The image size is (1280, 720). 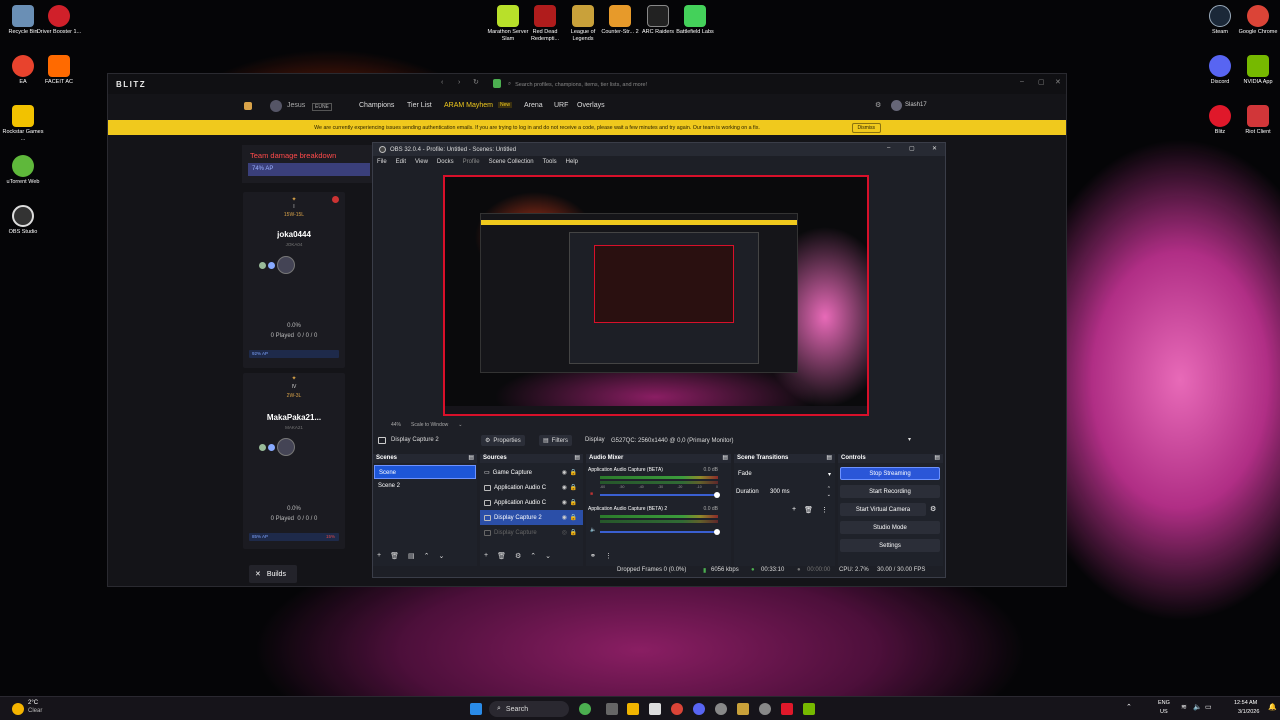 I want to click on nav-overlays: Overlays, so click(x=591, y=105).